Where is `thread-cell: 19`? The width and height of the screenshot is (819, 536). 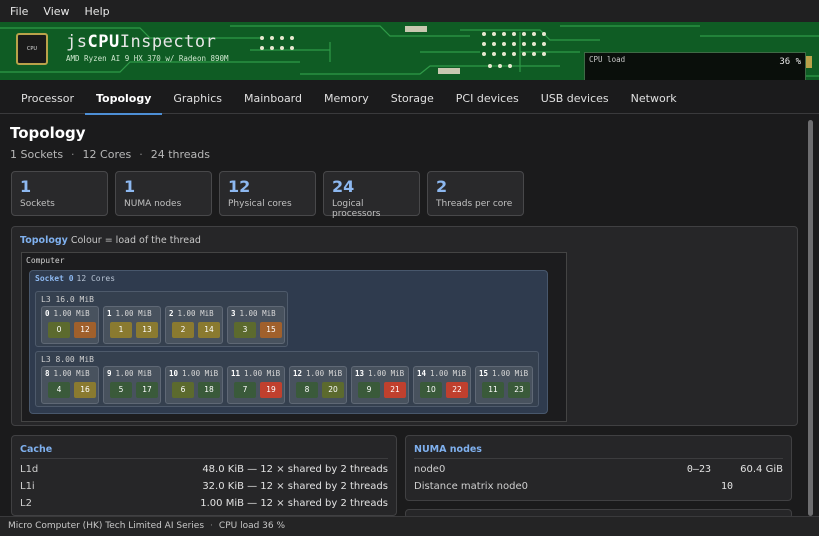
thread-cell: 19 is located at coordinates (271, 390).